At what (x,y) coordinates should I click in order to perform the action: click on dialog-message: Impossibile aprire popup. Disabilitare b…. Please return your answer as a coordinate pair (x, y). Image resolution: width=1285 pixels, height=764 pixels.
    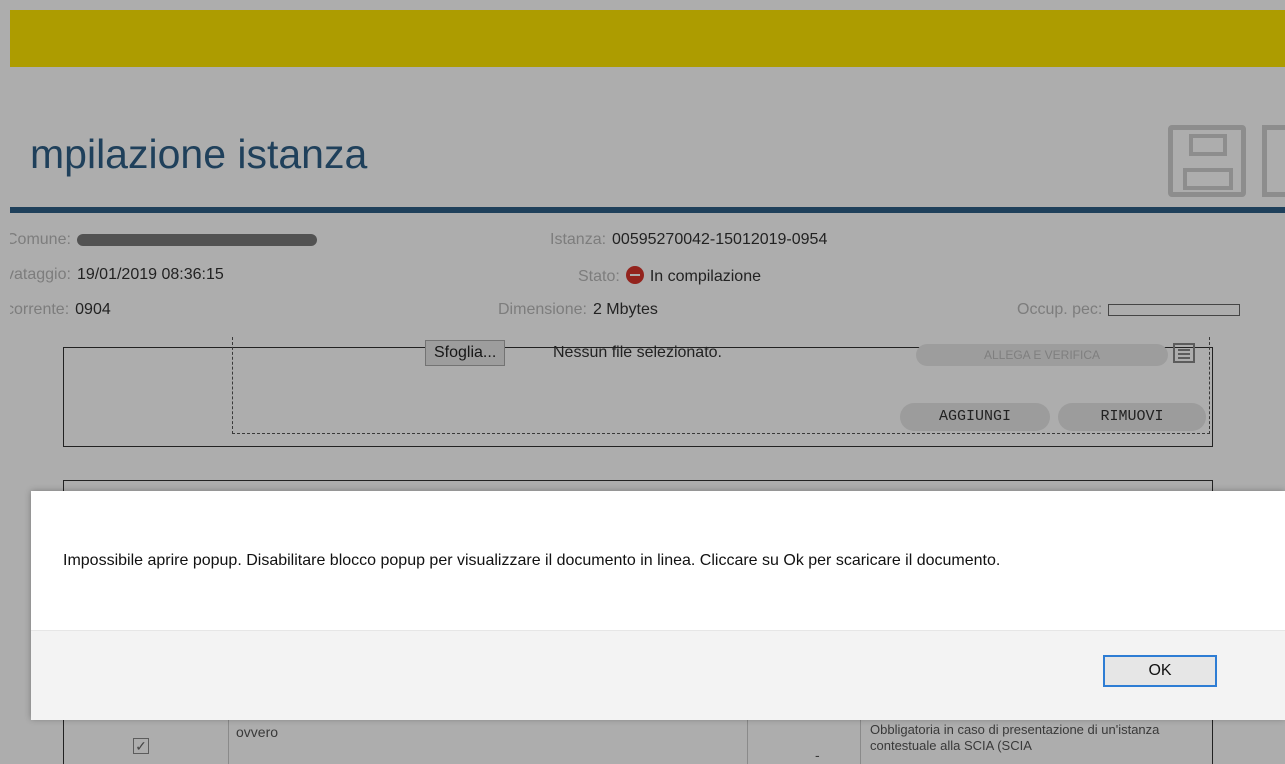
    Looking at the image, I should click on (532, 560).